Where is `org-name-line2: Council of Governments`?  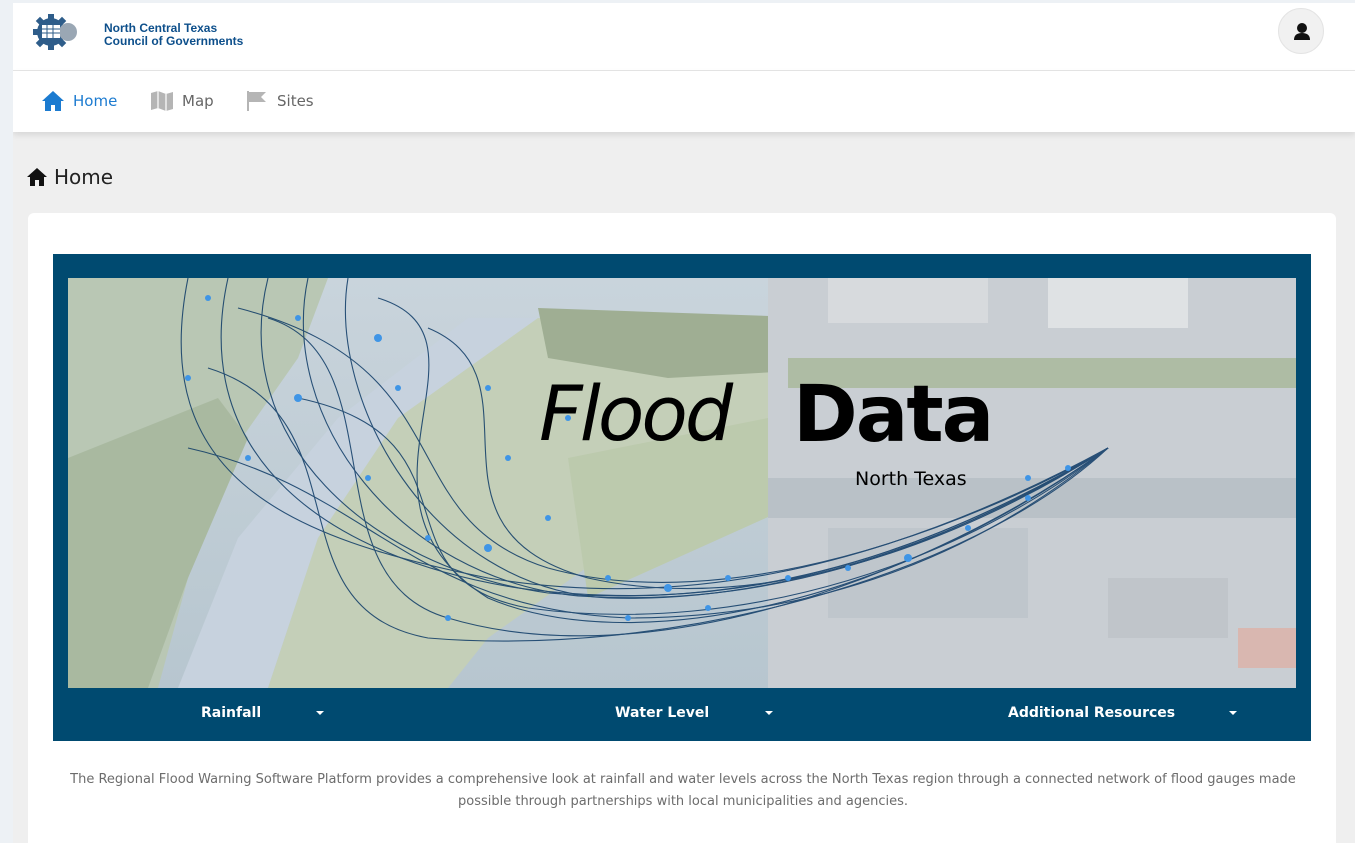 org-name-line2: Council of Governments is located at coordinates (174, 41).